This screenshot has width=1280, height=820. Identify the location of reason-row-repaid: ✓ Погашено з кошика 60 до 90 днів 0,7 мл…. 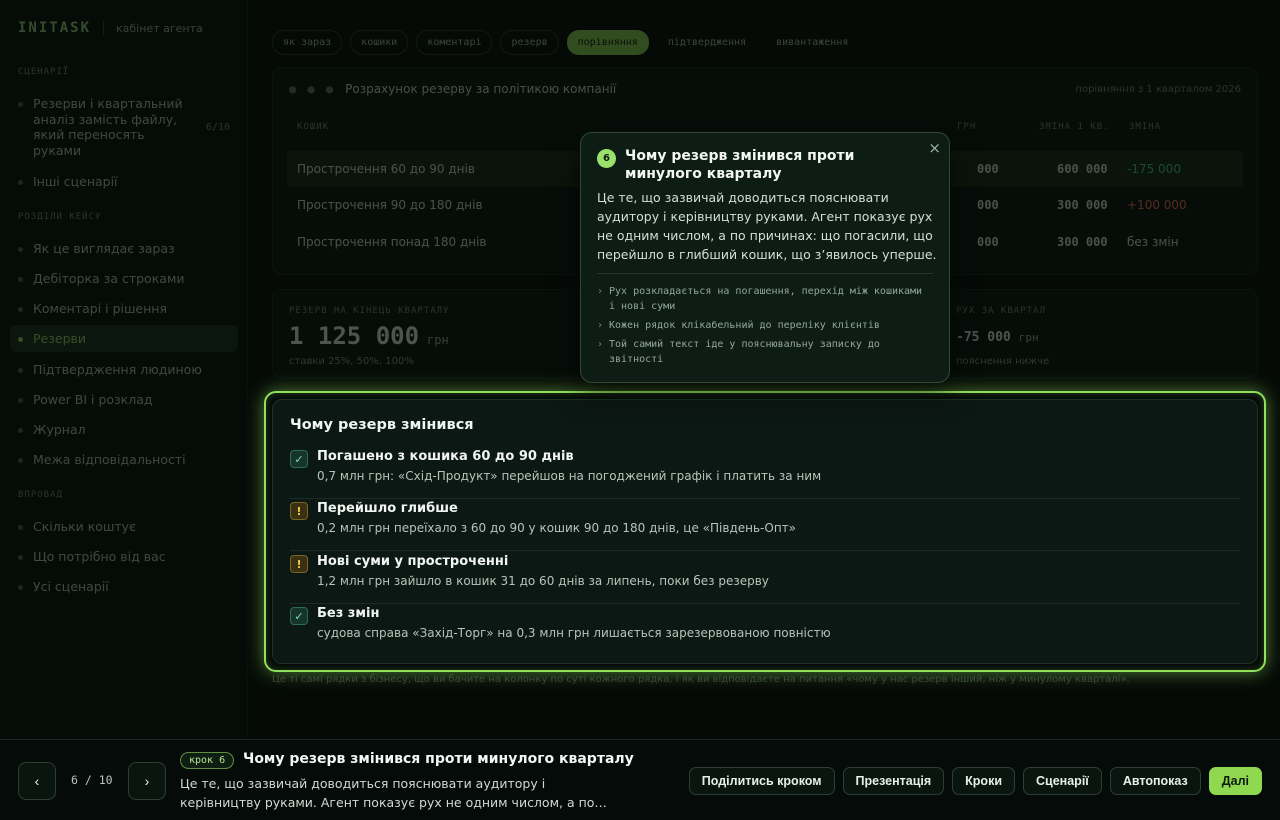
(765, 473).